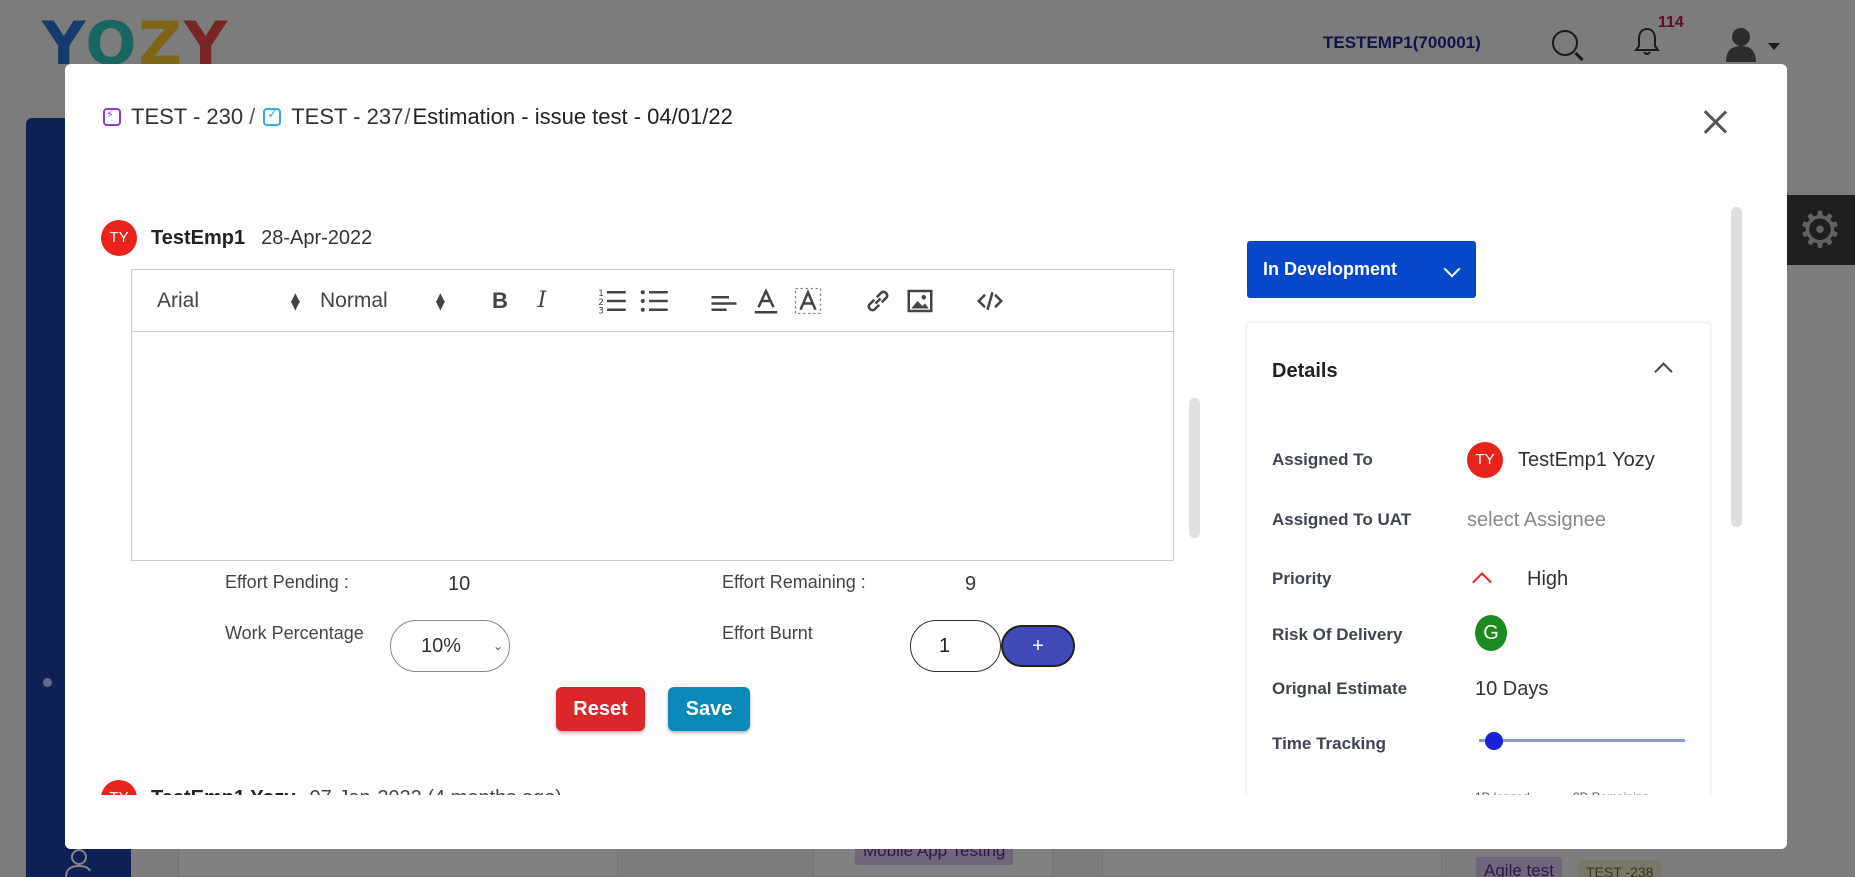 The width and height of the screenshot is (1855, 877). I want to click on svg-text: 3, so click(601, 311).